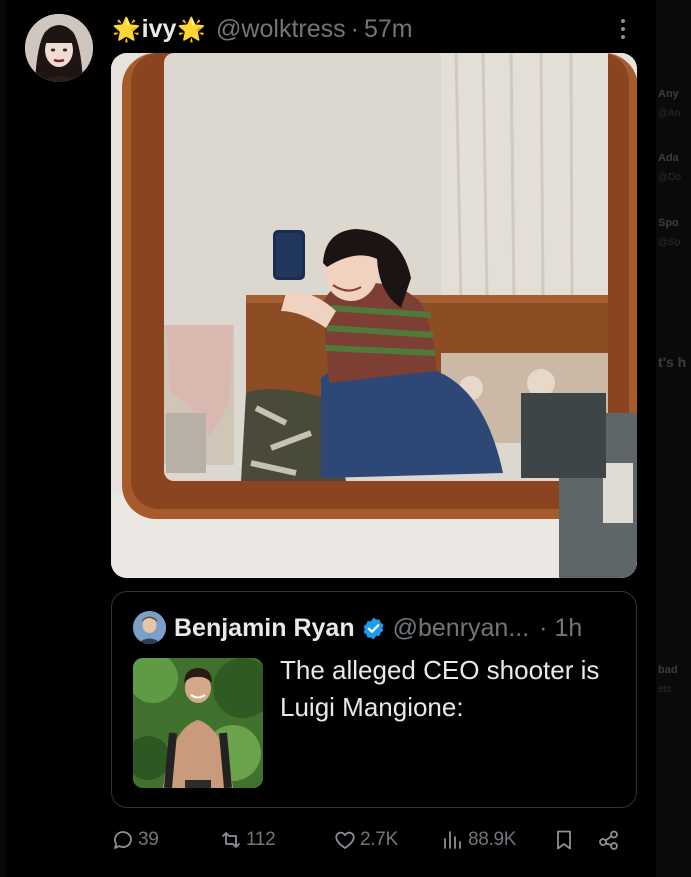 The image size is (691, 877). Describe the element at coordinates (492, 839) in the screenshot. I see `view-count: 88.9K` at that location.